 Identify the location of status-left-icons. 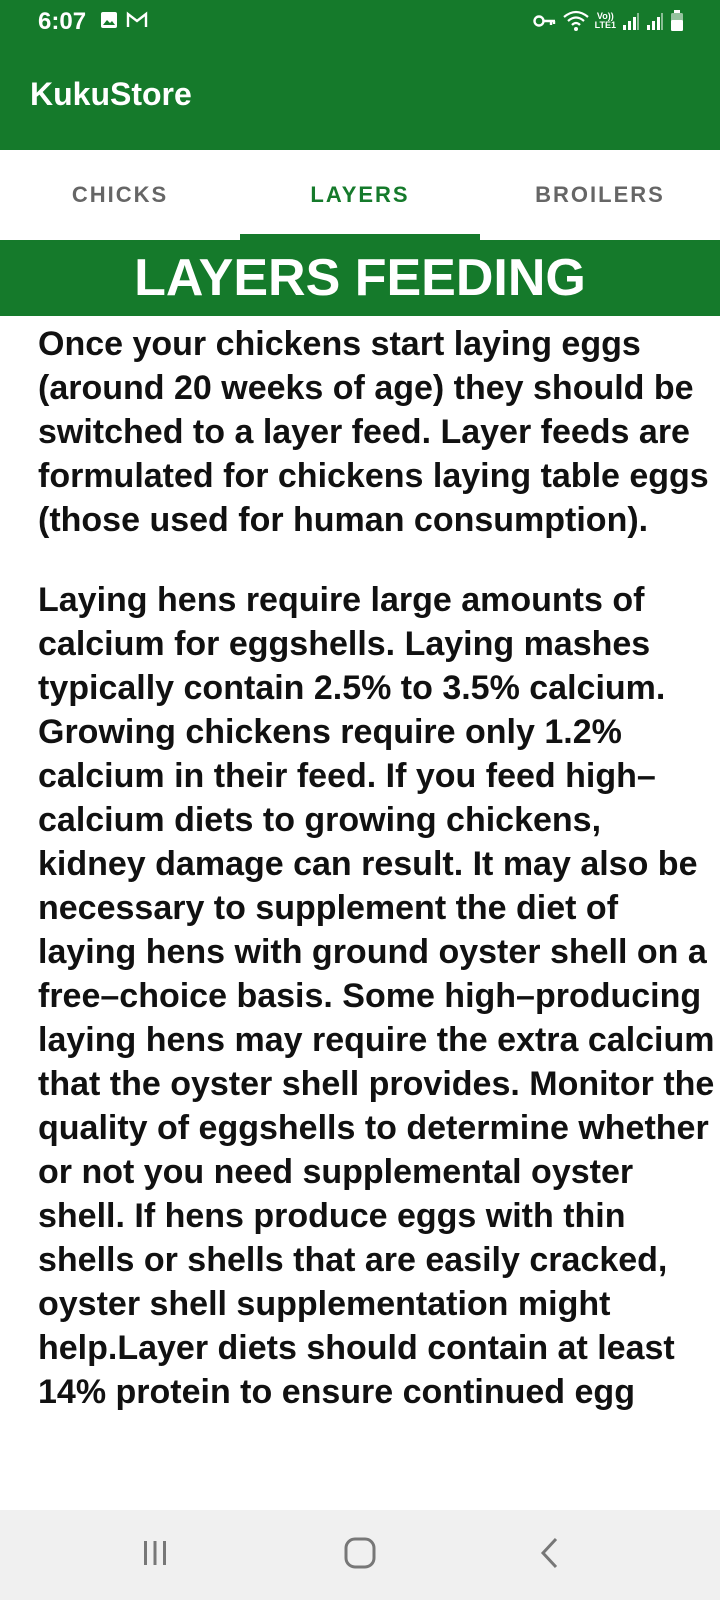
(124, 20).